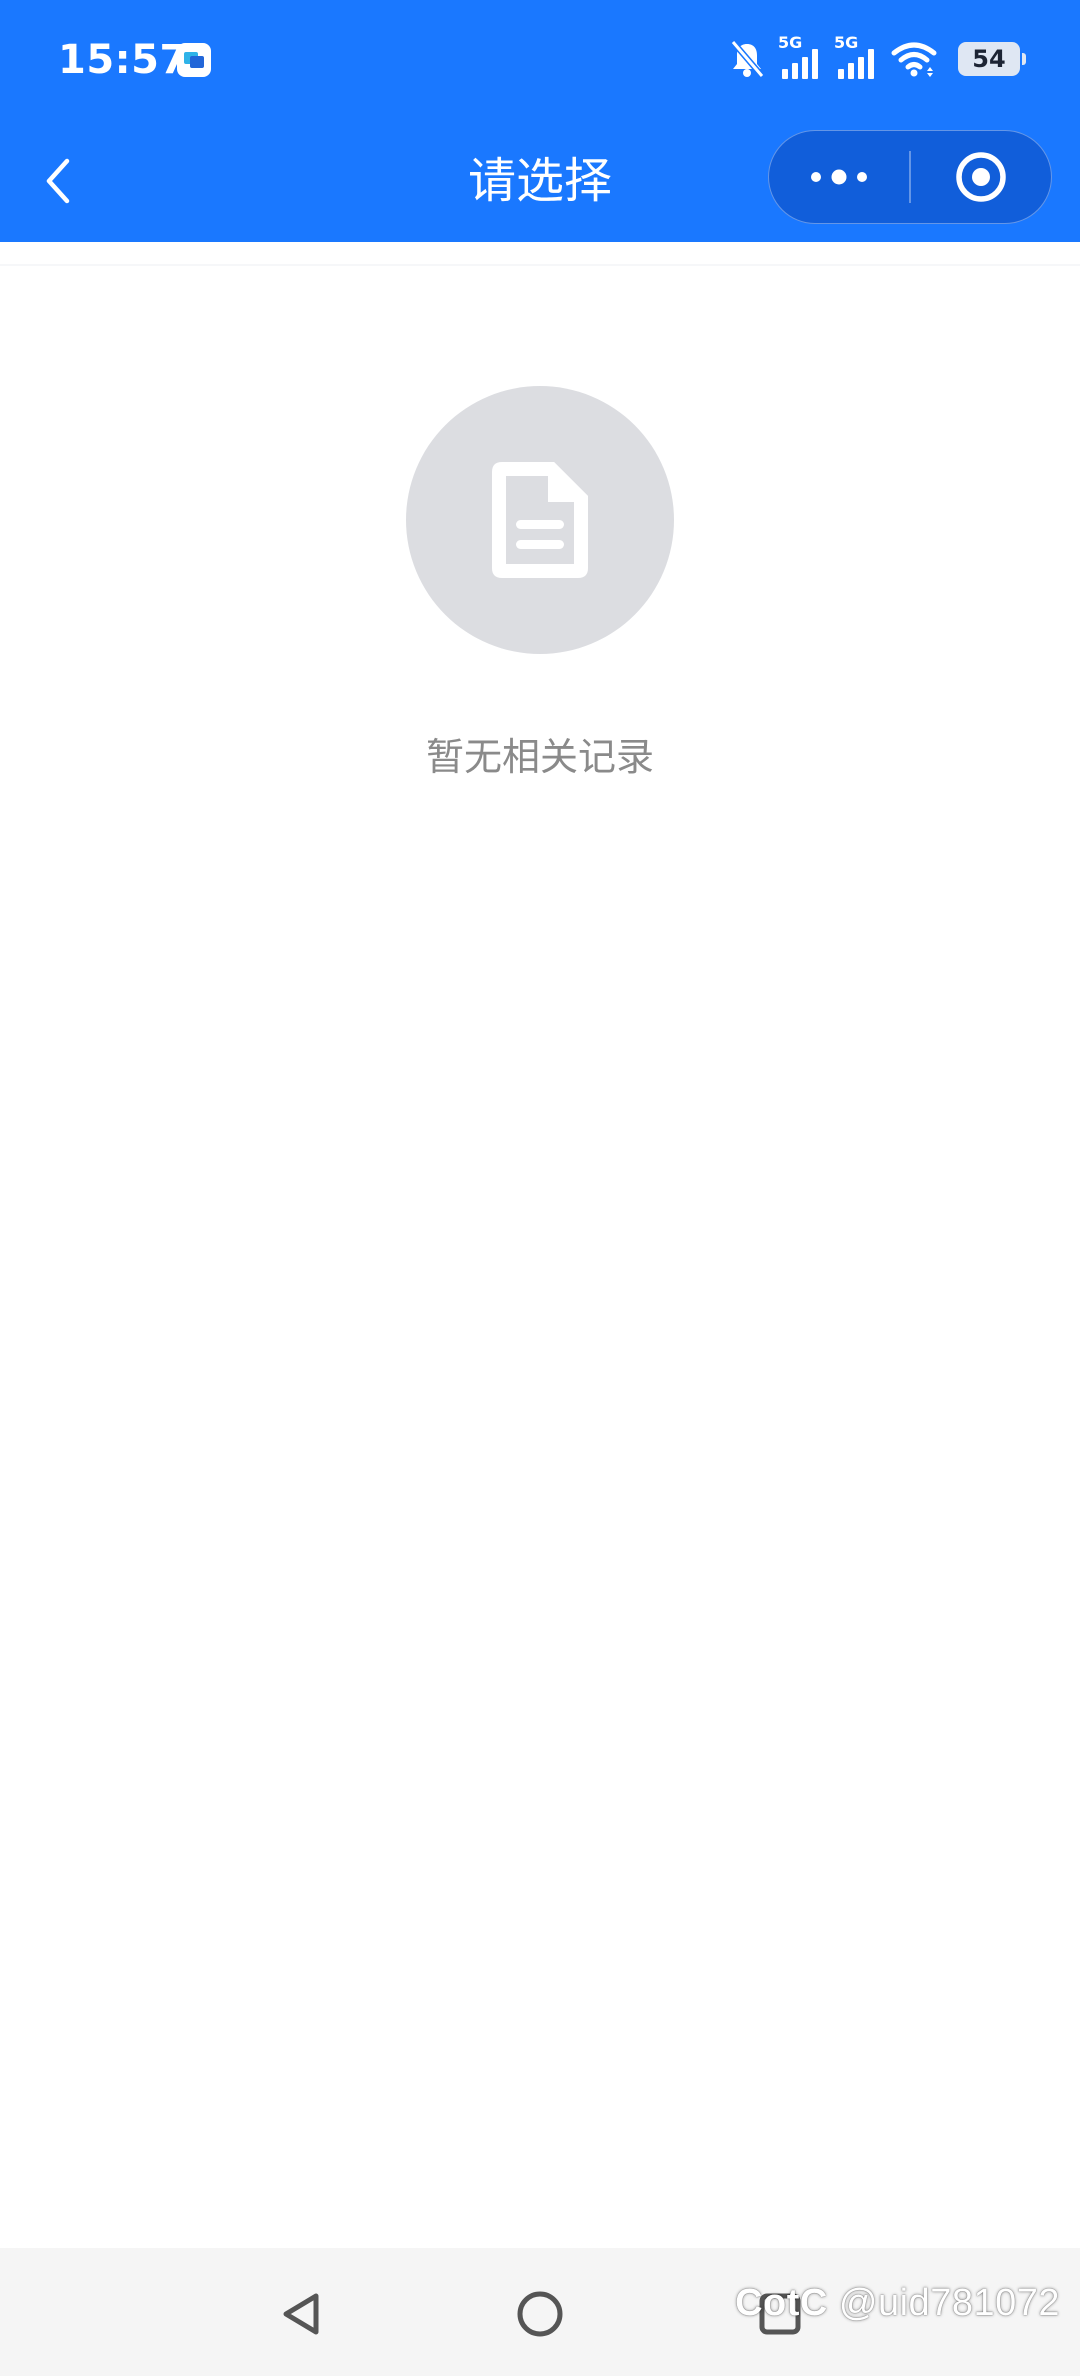  What do you see at coordinates (540, 181) in the screenshot?
I see `nav-bar: 请选择` at bounding box center [540, 181].